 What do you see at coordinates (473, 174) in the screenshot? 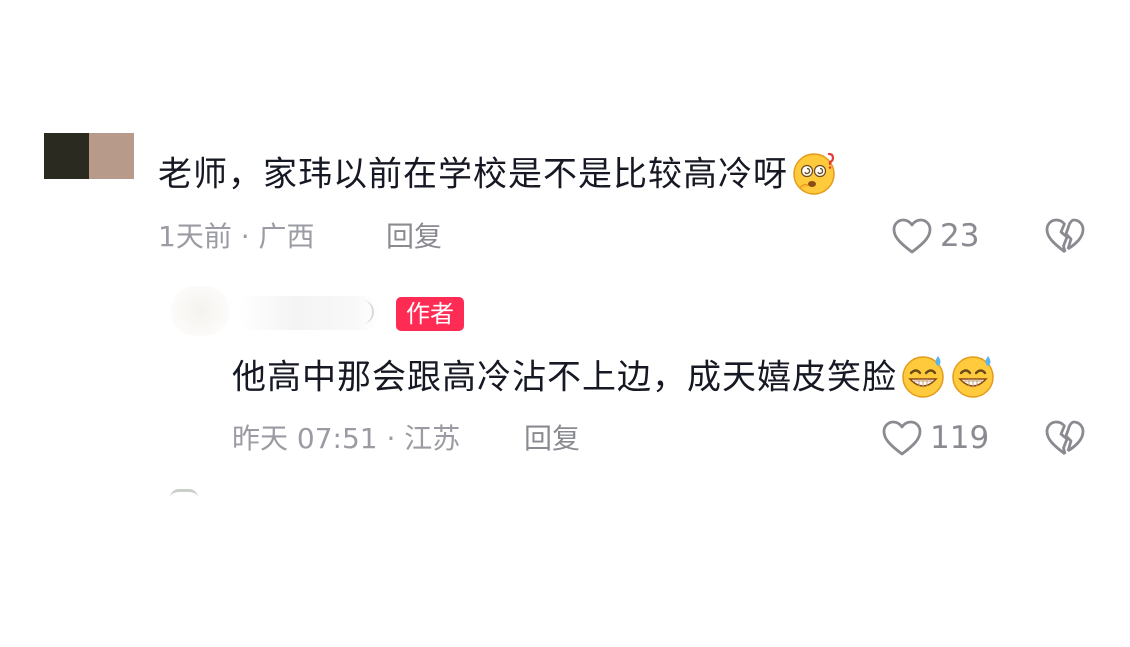
I see `comment-text: 老师，家玮以前在学校是不是比较高冷呀` at bounding box center [473, 174].